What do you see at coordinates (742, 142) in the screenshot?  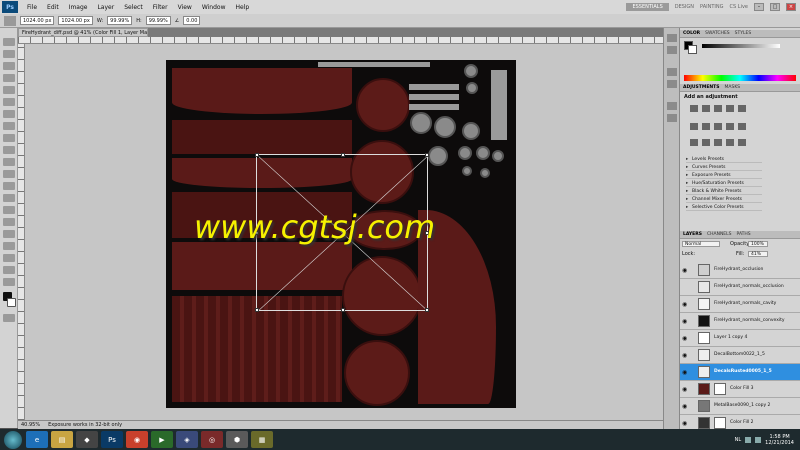 I see `selective-color-icon` at bounding box center [742, 142].